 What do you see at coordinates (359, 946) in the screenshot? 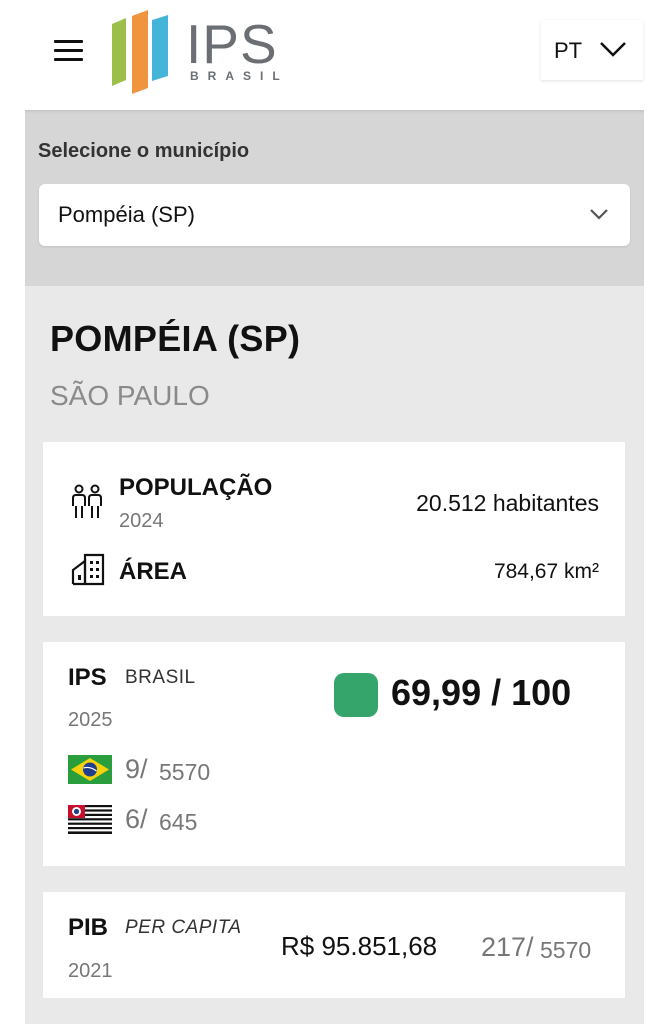
I see `pib-value: R$ 95.851,68` at bounding box center [359, 946].